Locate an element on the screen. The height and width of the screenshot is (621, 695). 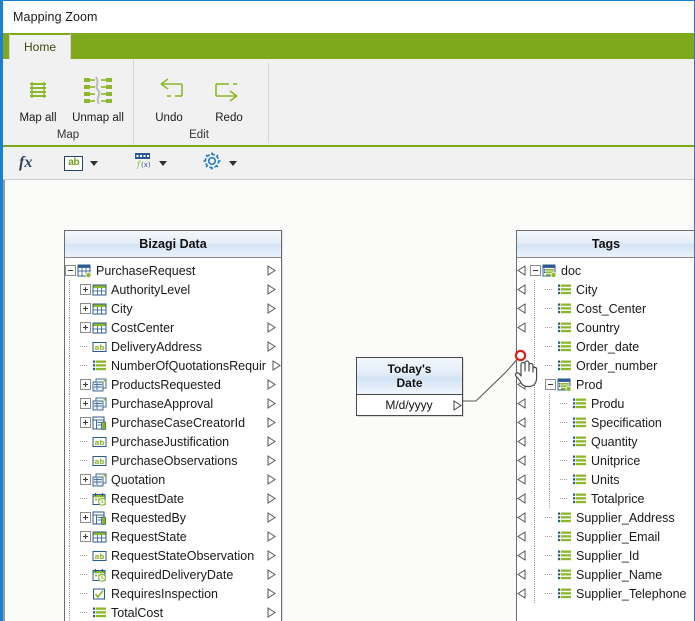
tree-row: Order_number is located at coordinates (605, 365).